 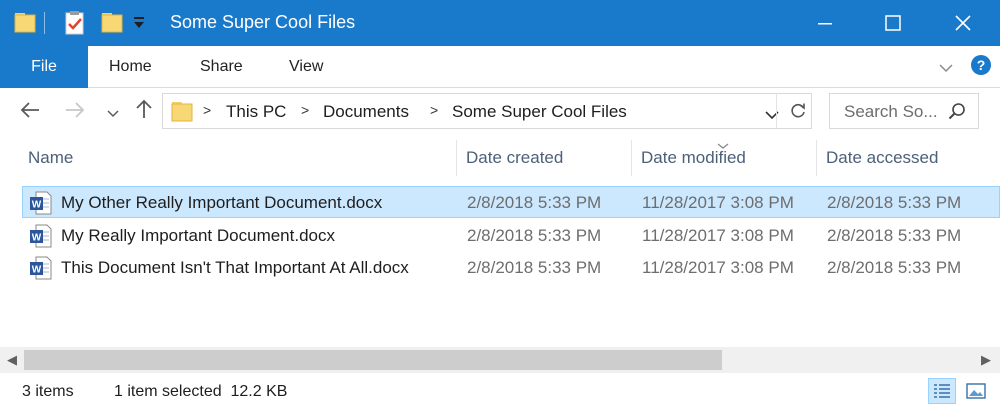 What do you see at coordinates (75, 112) in the screenshot?
I see `forward-arrow-icon` at bounding box center [75, 112].